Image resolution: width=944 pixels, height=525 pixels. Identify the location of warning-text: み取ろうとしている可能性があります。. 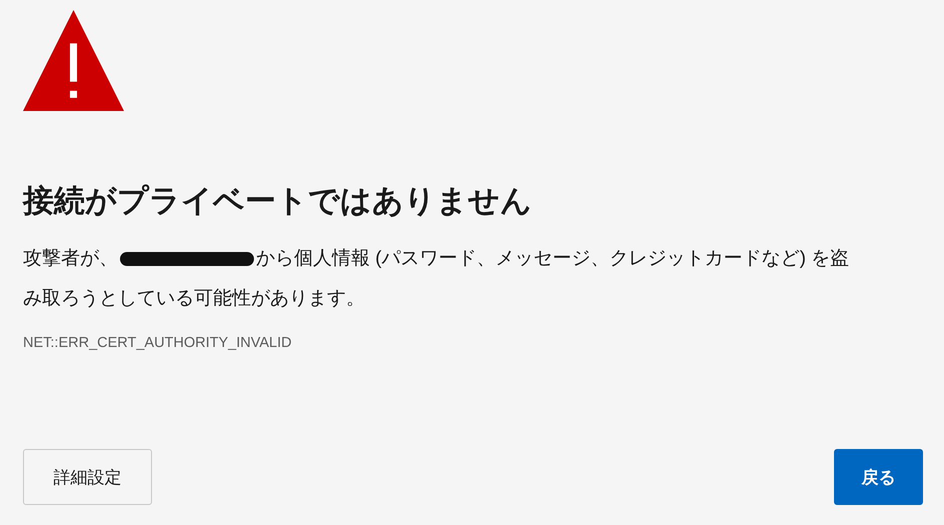
(194, 299).